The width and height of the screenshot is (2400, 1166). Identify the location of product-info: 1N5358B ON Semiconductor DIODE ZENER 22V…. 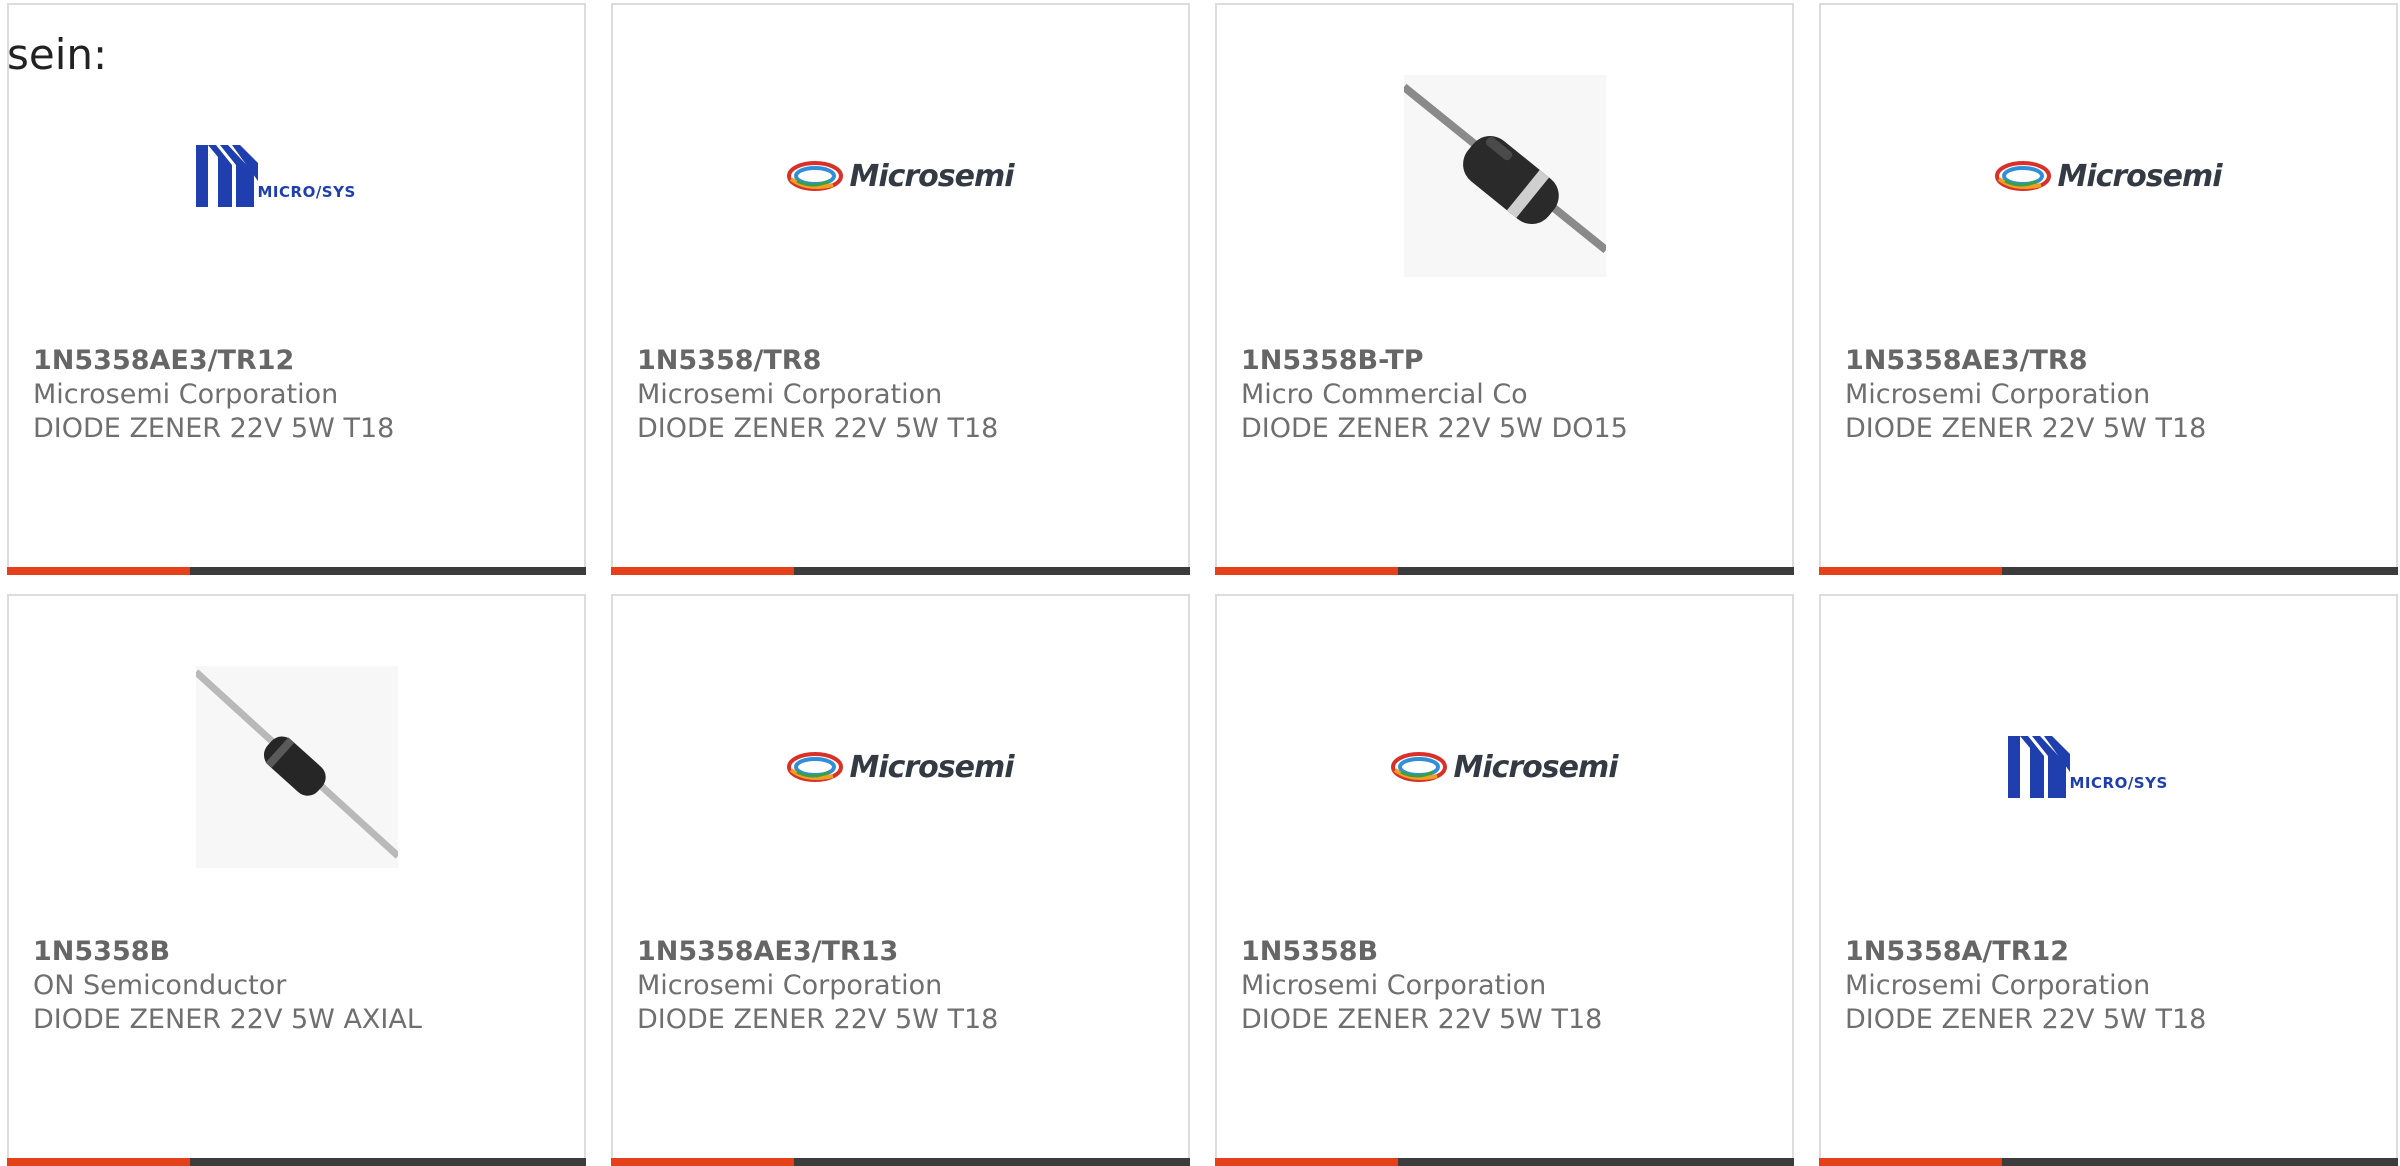
(298, 986).